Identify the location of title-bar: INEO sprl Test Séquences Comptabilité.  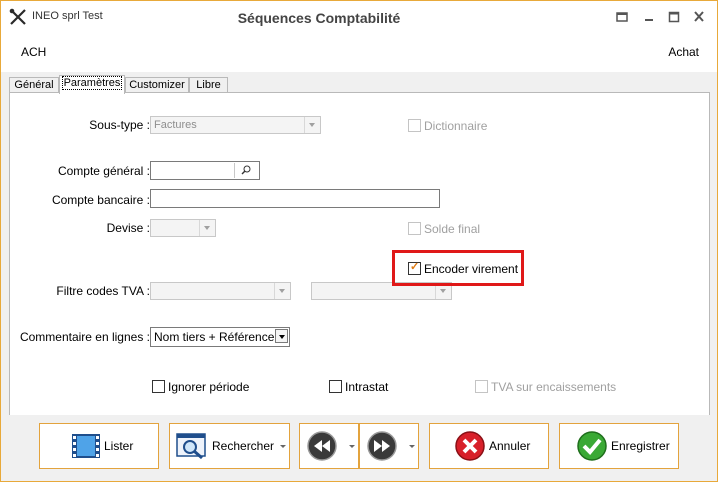
(359, 17).